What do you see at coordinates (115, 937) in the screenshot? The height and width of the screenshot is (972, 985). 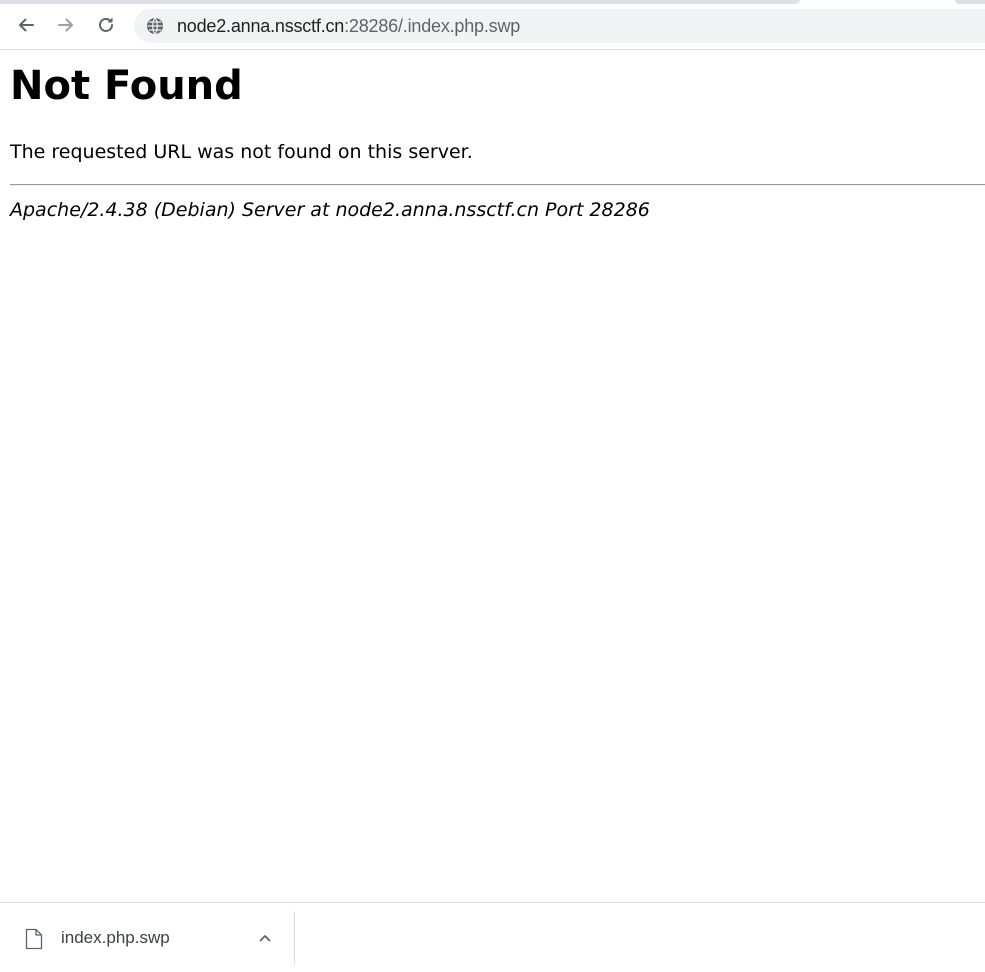 I see `download-filename: index.php.swp` at bounding box center [115, 937].